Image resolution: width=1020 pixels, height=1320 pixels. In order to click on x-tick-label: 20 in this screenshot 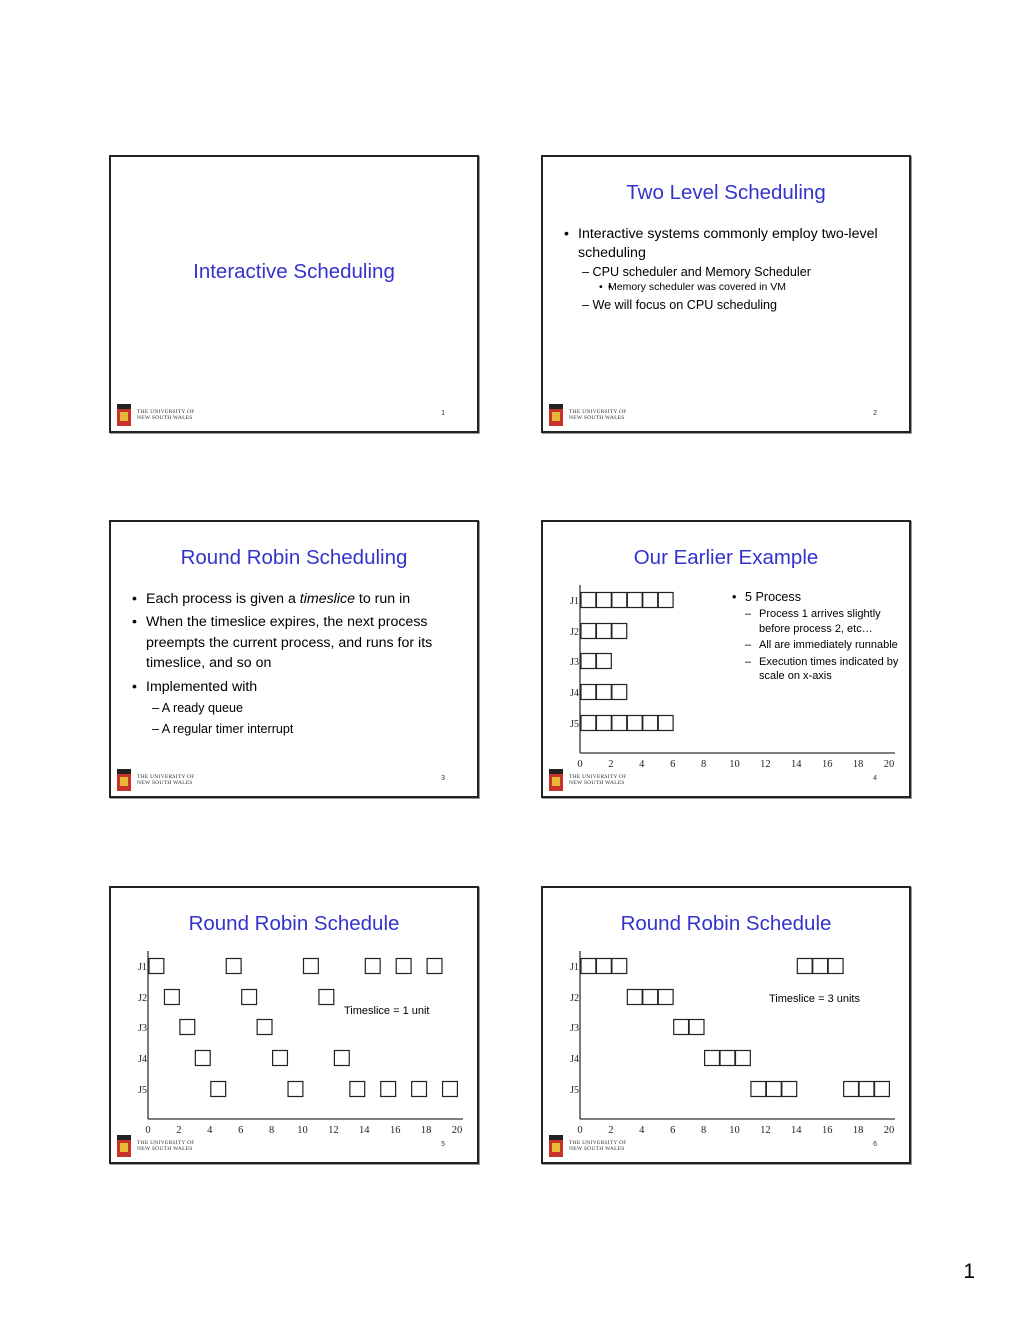, I will do `click(889, 1130)`.